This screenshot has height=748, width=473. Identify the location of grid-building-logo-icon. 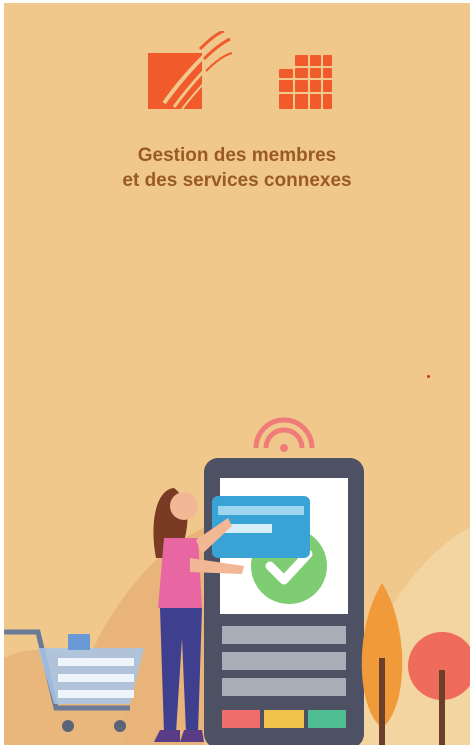
(305, 82).